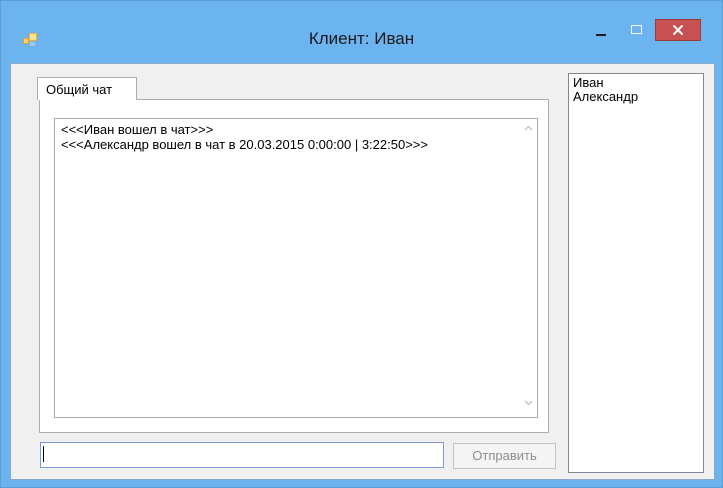  Describe the element at coordinates (87, 88) in the screenshot. I see `tab-general-chat: Общий чат` at that location.